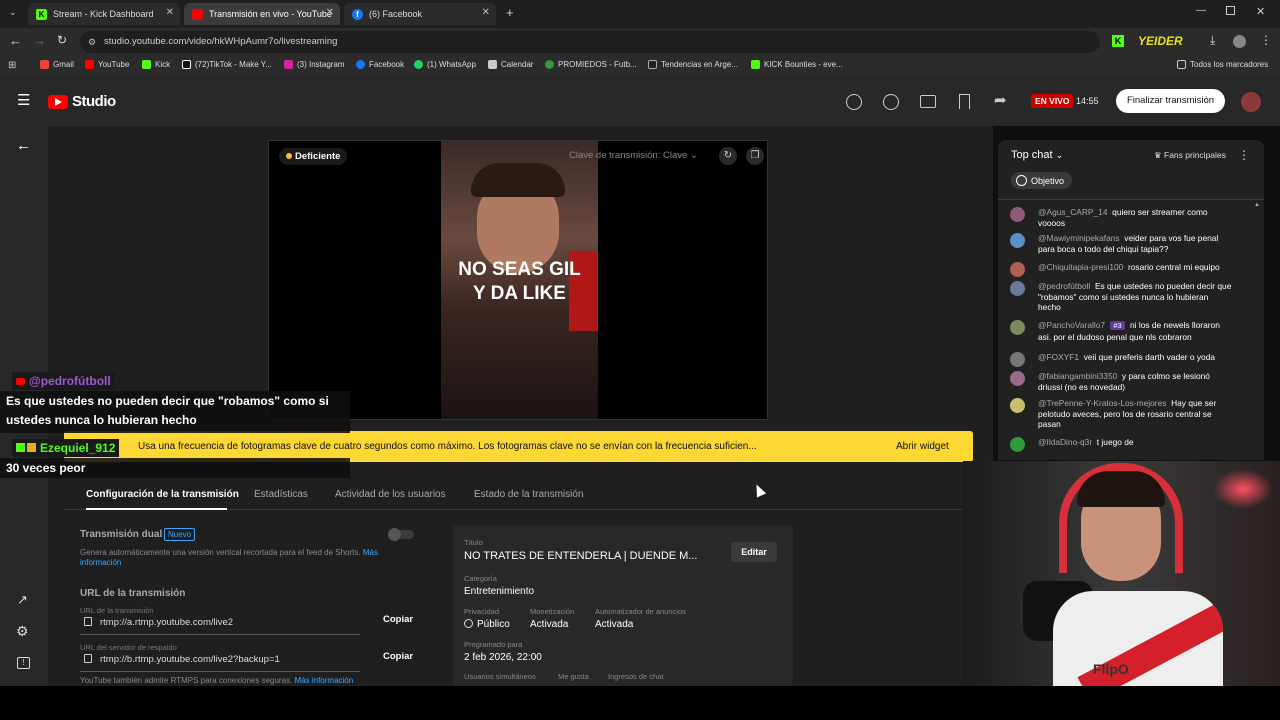 The image size is (1280, 720). Describe the element at coordinates (1201, 10) in the screenshot. I see `minimize-button: —` at that location.